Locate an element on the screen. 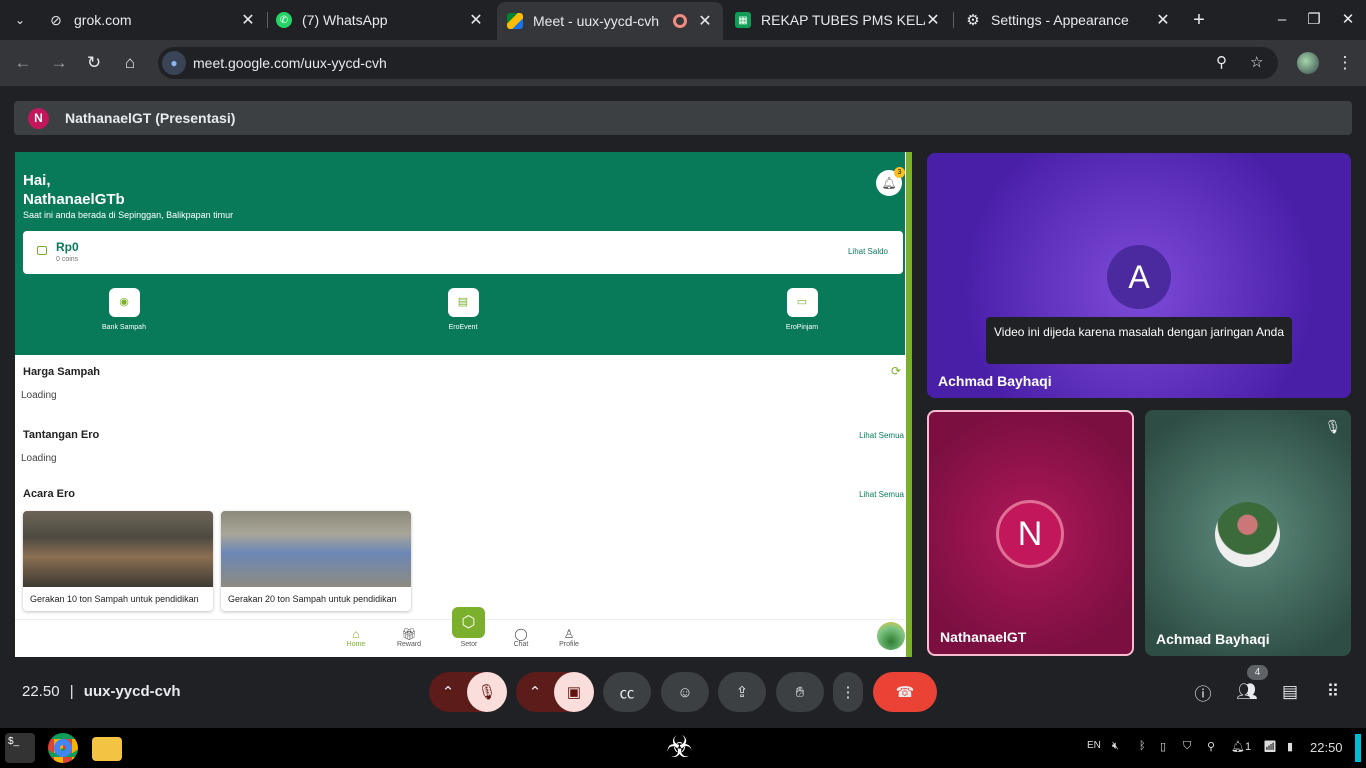 The image size is (1366, 768). participant-name: Achmad Bayhaqi is located at coordinates (995, 381).